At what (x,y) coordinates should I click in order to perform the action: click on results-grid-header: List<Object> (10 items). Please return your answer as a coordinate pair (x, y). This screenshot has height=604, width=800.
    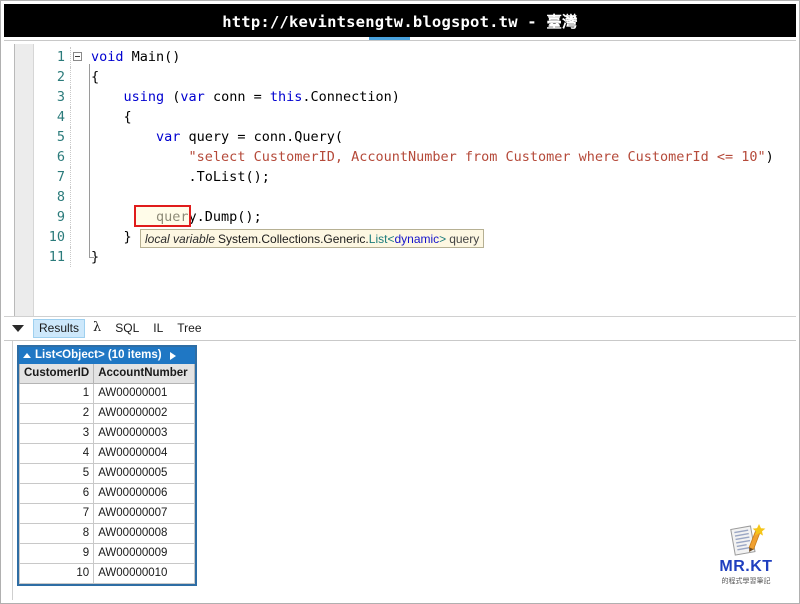
    Looking at the image, I should click on (107, 355).